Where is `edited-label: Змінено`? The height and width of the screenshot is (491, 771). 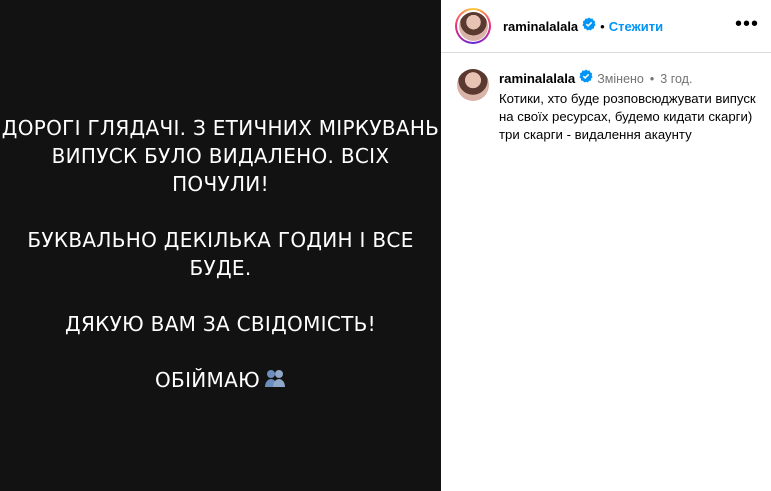
edited-label: Змінено is located at coordinates (620, 78).